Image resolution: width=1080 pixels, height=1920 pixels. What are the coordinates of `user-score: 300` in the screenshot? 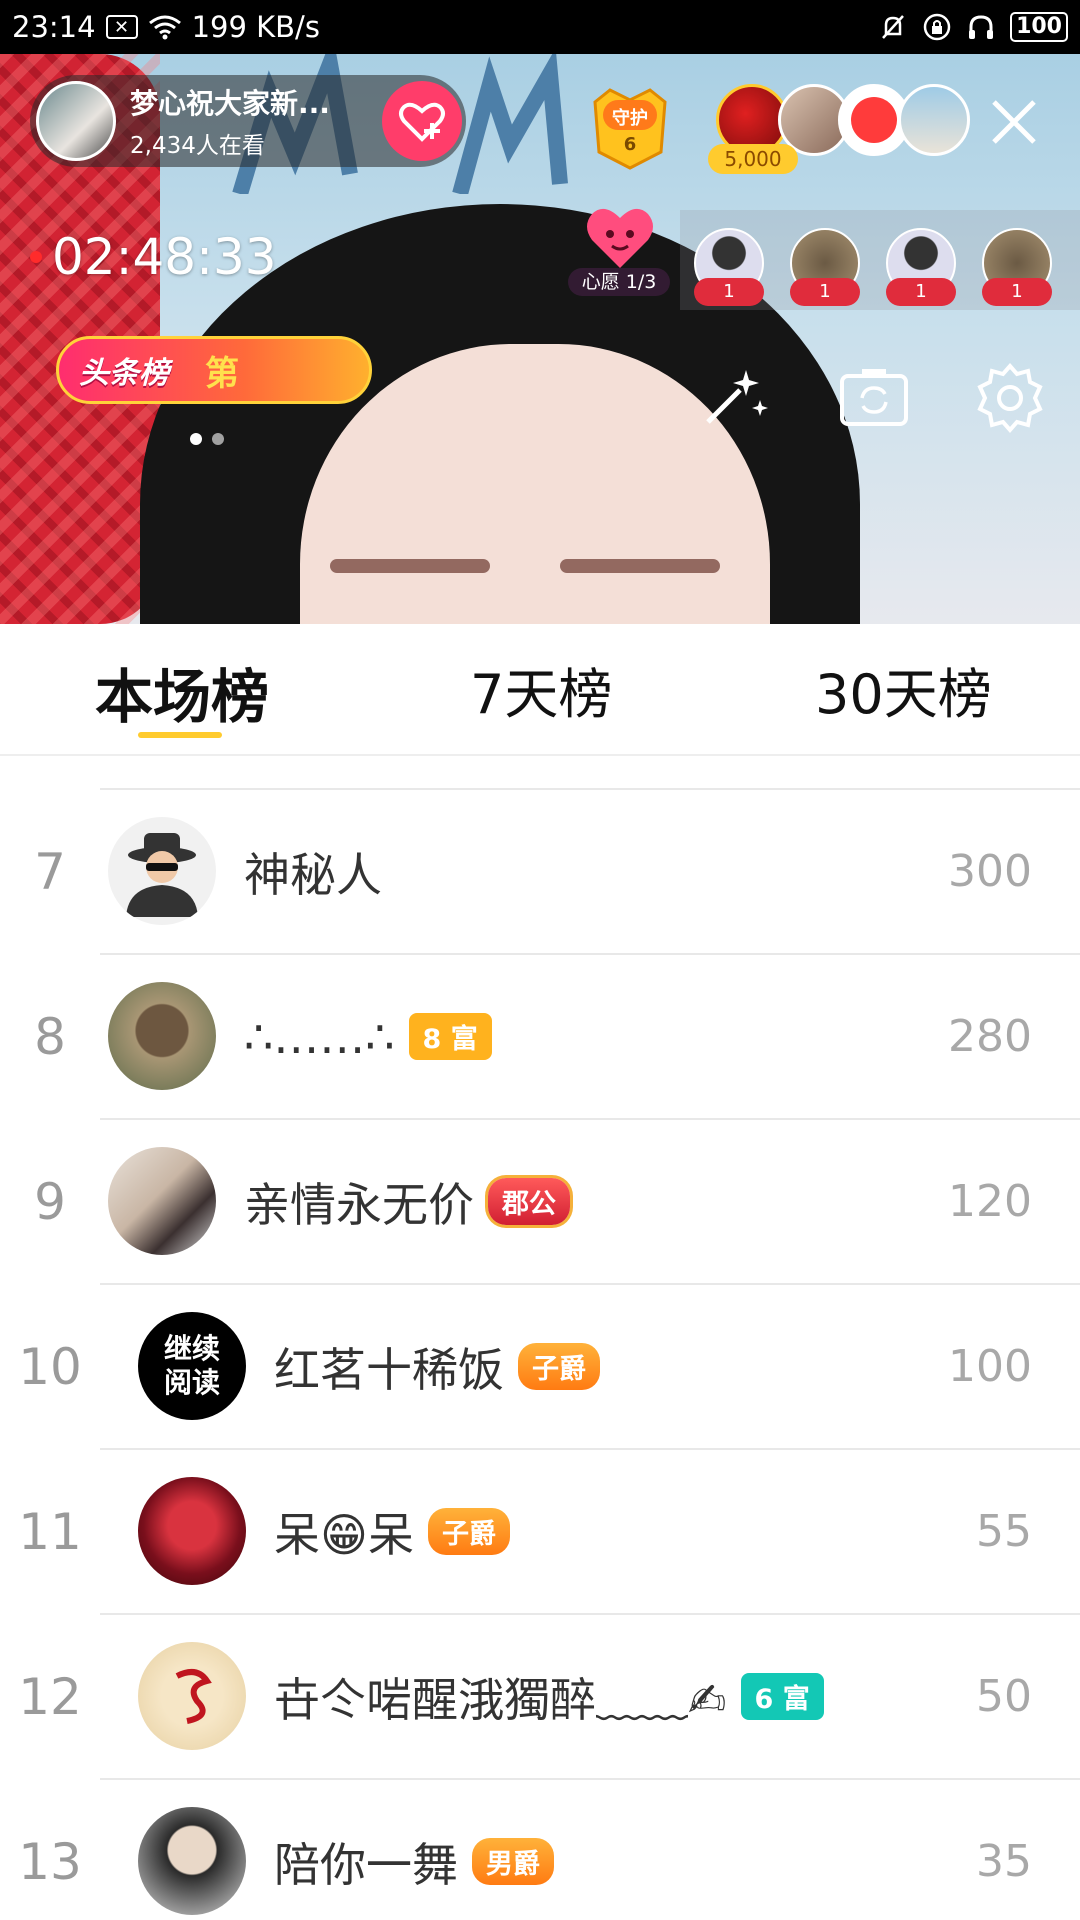 It's located at (990, 871).